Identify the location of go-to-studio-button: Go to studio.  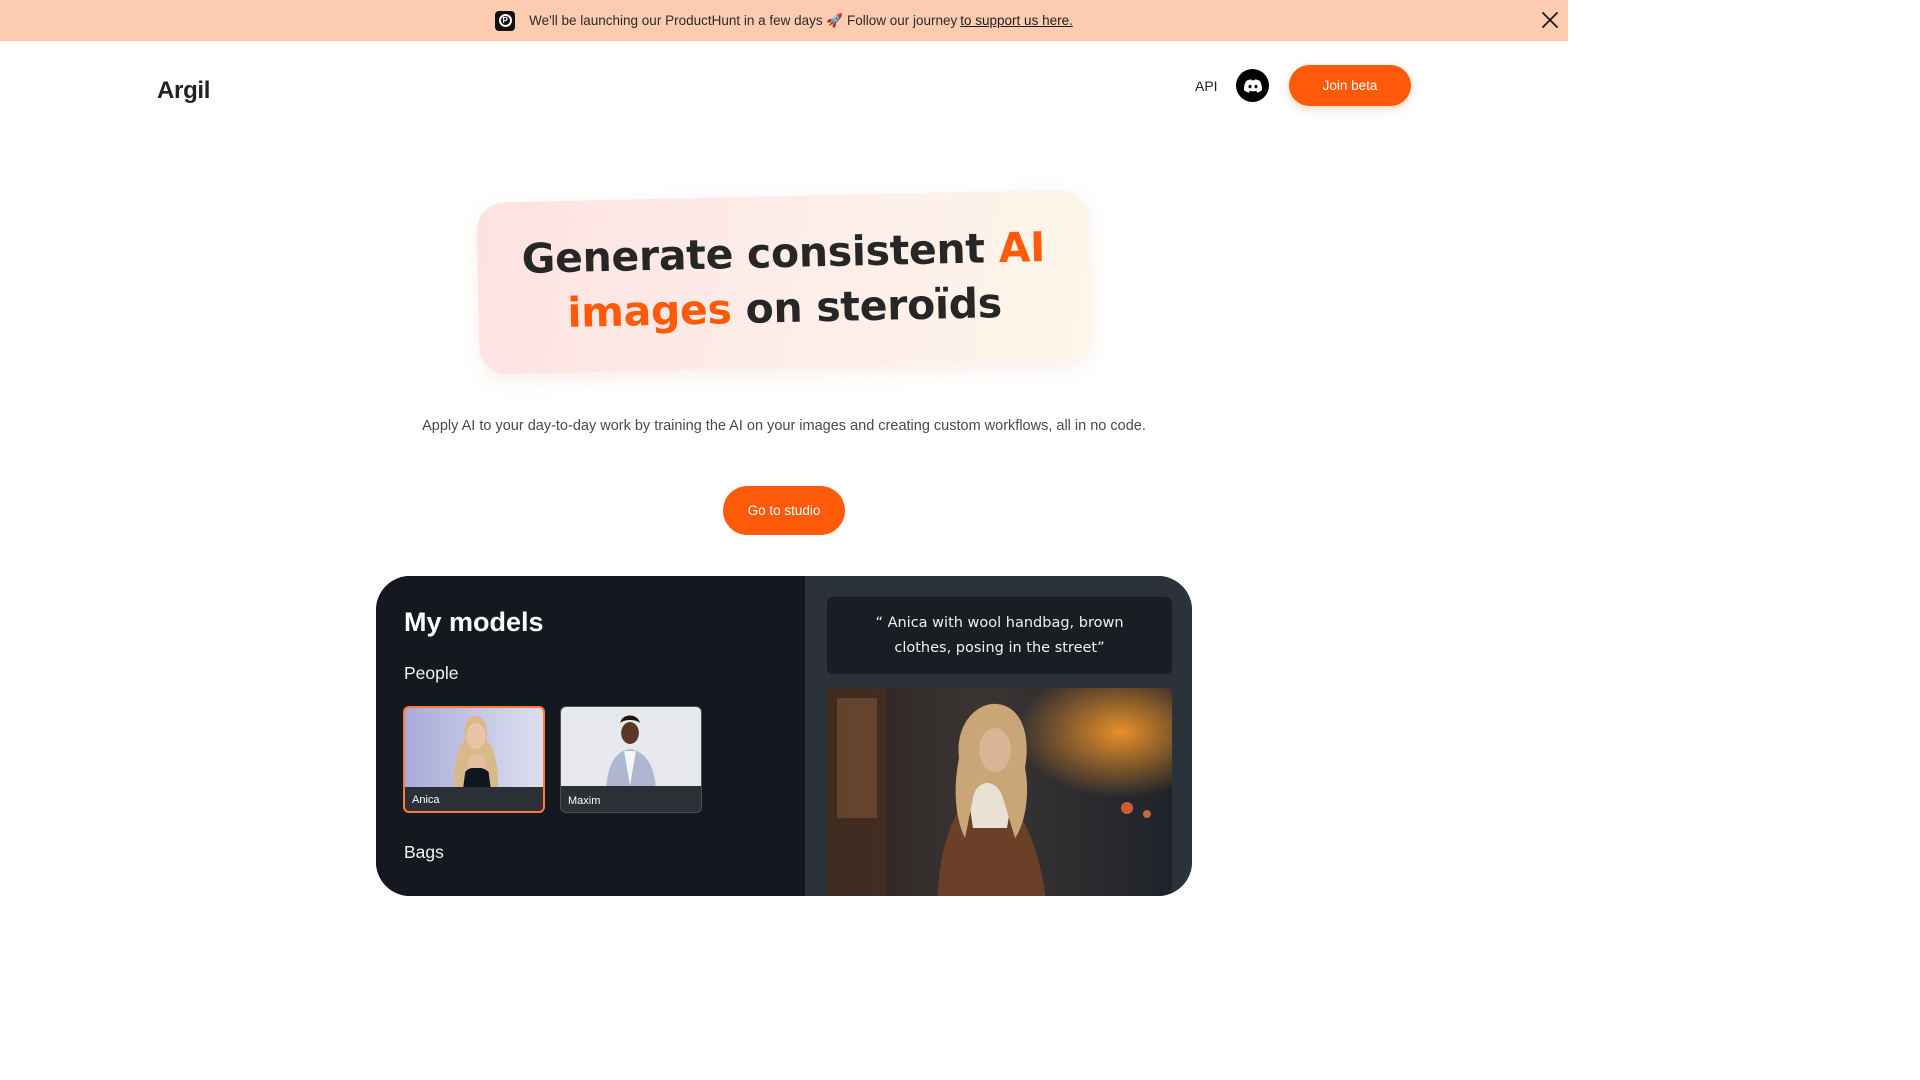
(784, 510).